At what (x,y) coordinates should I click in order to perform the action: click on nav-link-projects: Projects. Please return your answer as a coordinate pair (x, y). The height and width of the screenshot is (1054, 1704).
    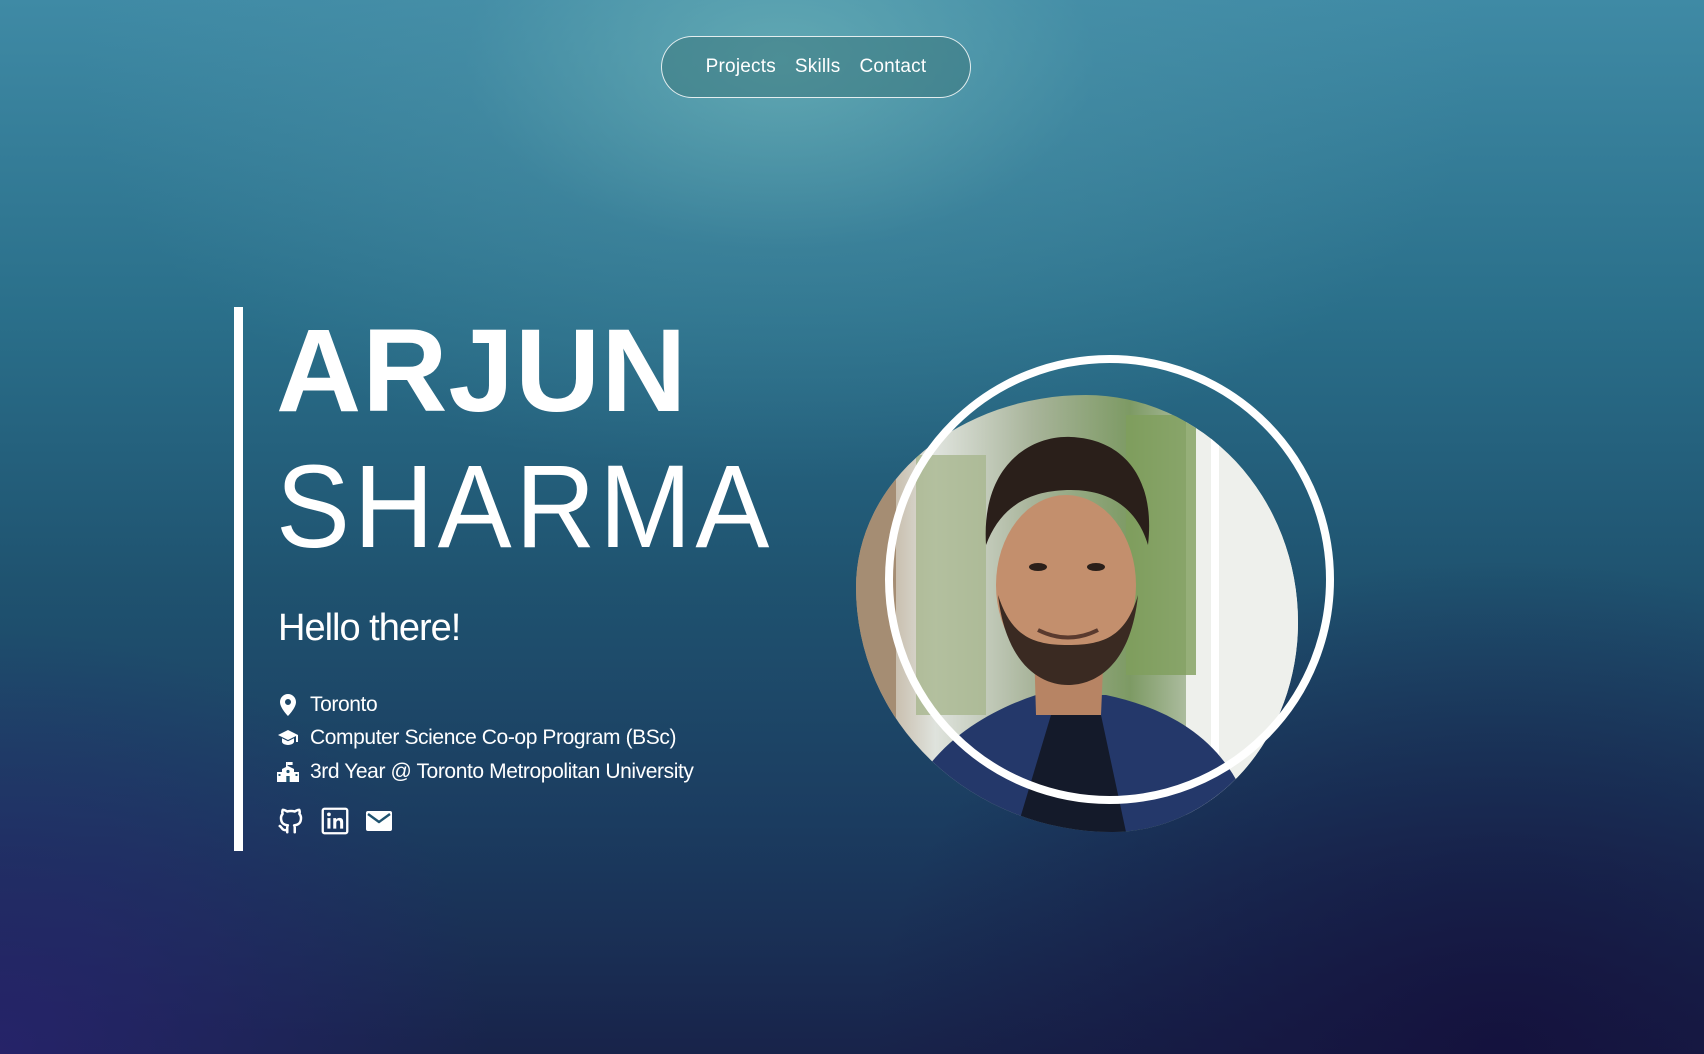
    Looking at the image, I should click on (741, 67).